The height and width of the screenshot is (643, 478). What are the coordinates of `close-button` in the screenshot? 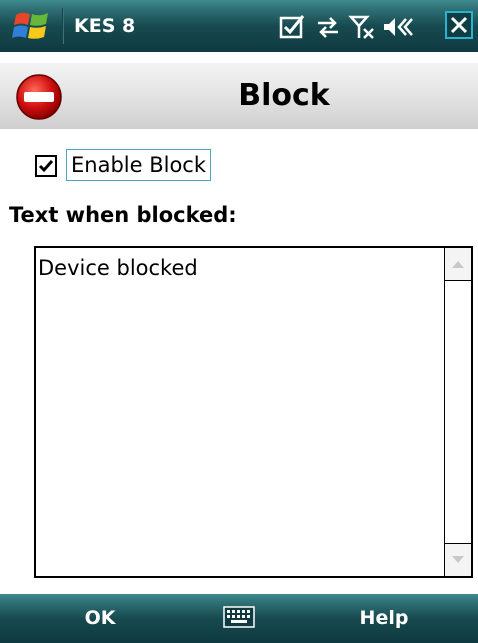 It's located at (459, 25).